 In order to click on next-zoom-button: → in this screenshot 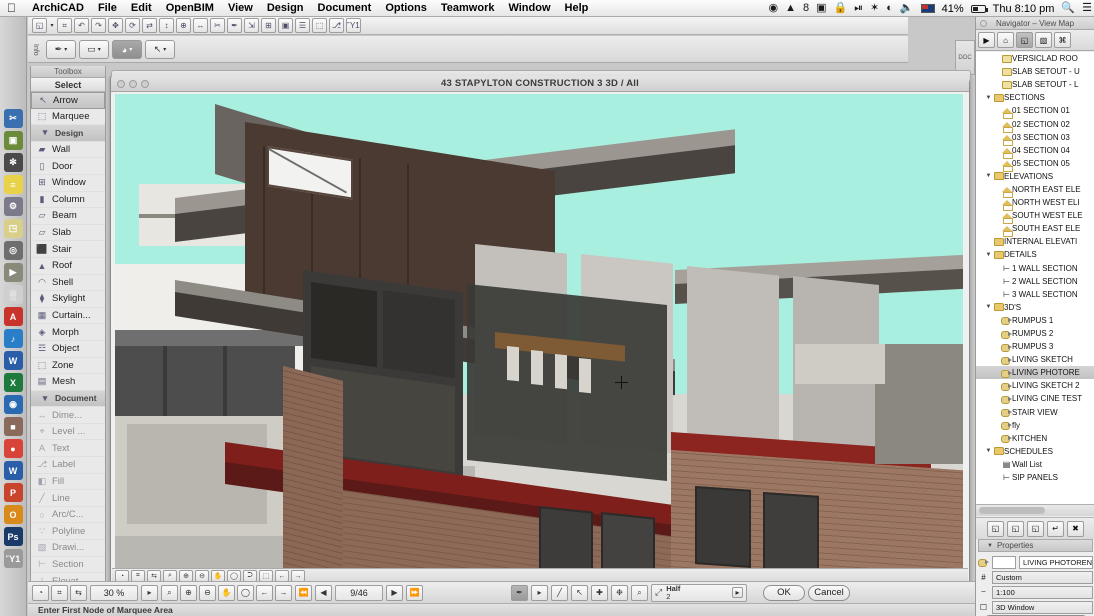, I will do `click(283, 592)`.